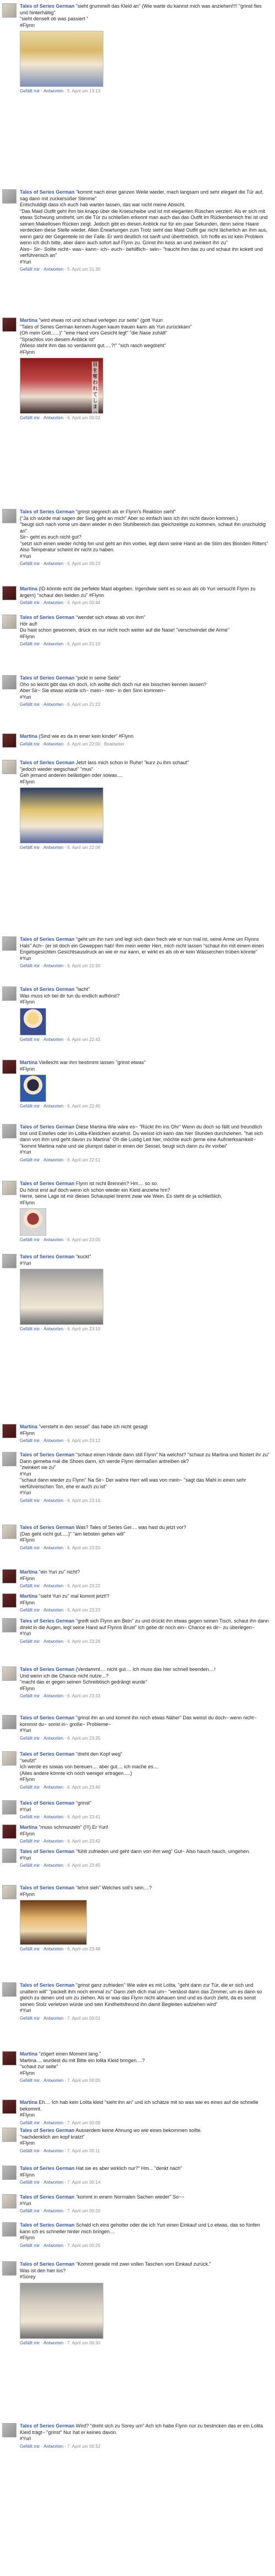 The width and height of the screenshot is (275, 2576). What do you see at coordinates (83, 2245) in the screenshot?
I see `timestamp: 7. April um 00:25` at bounding box center [83, 2245].